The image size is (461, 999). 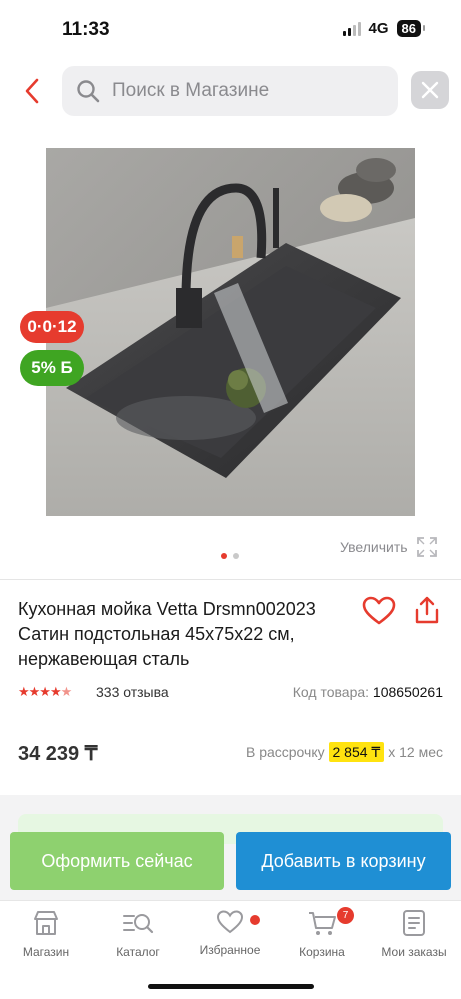 What do you see at coordinates (230, 31) in the screenshot?
I see `status-bar: 11:33 4G 86` at bounding box center [230, 31].